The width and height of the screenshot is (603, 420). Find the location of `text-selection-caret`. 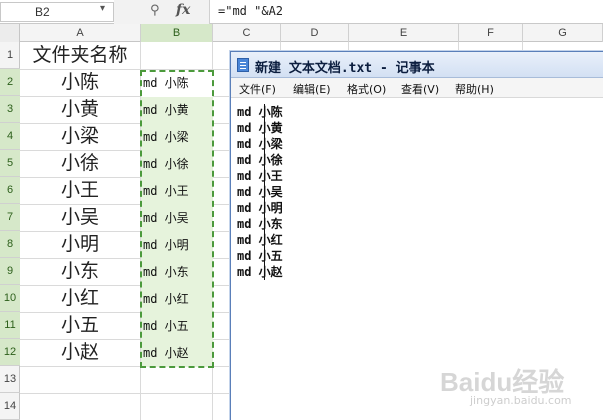

text-selection-caret is located at coordinates (264, 192).